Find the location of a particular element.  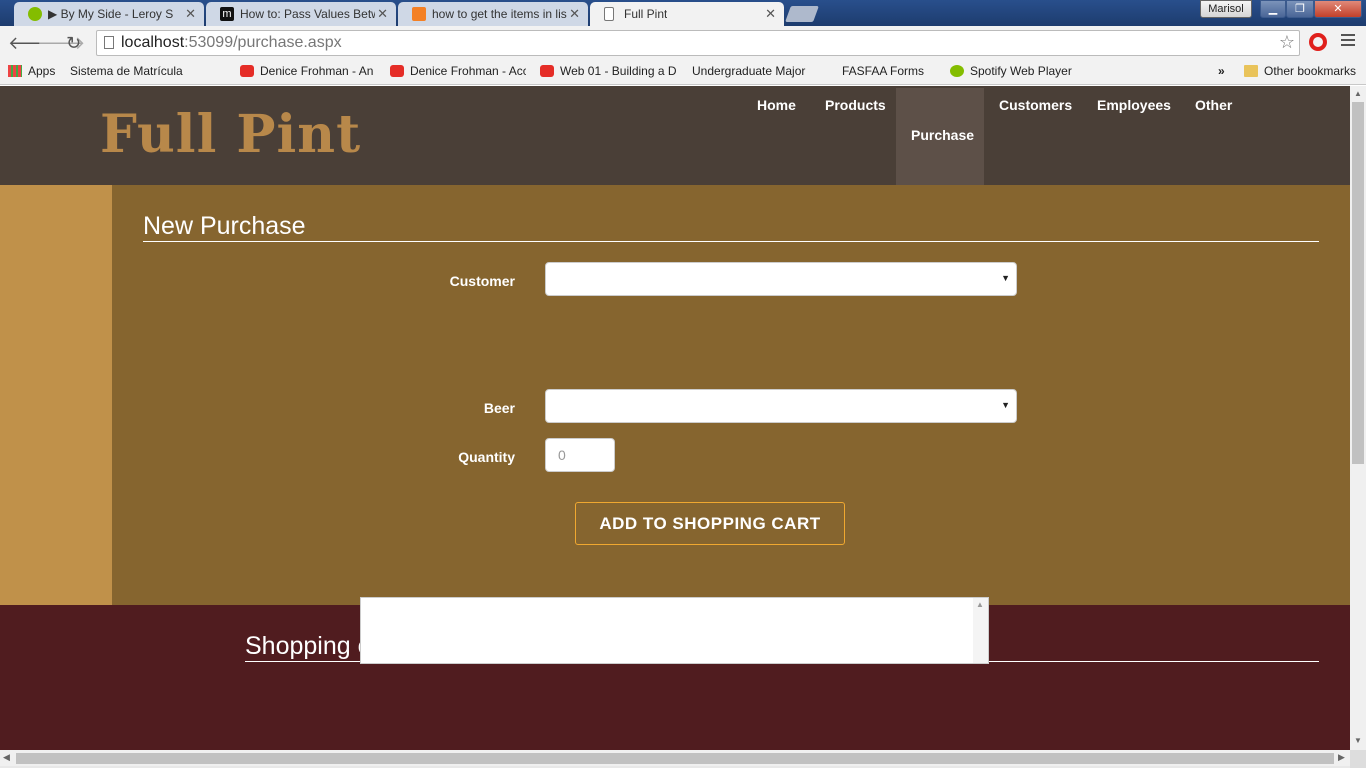

bookmark-fasfaa: FASFAA Forms is located at coordinates (883, 71).